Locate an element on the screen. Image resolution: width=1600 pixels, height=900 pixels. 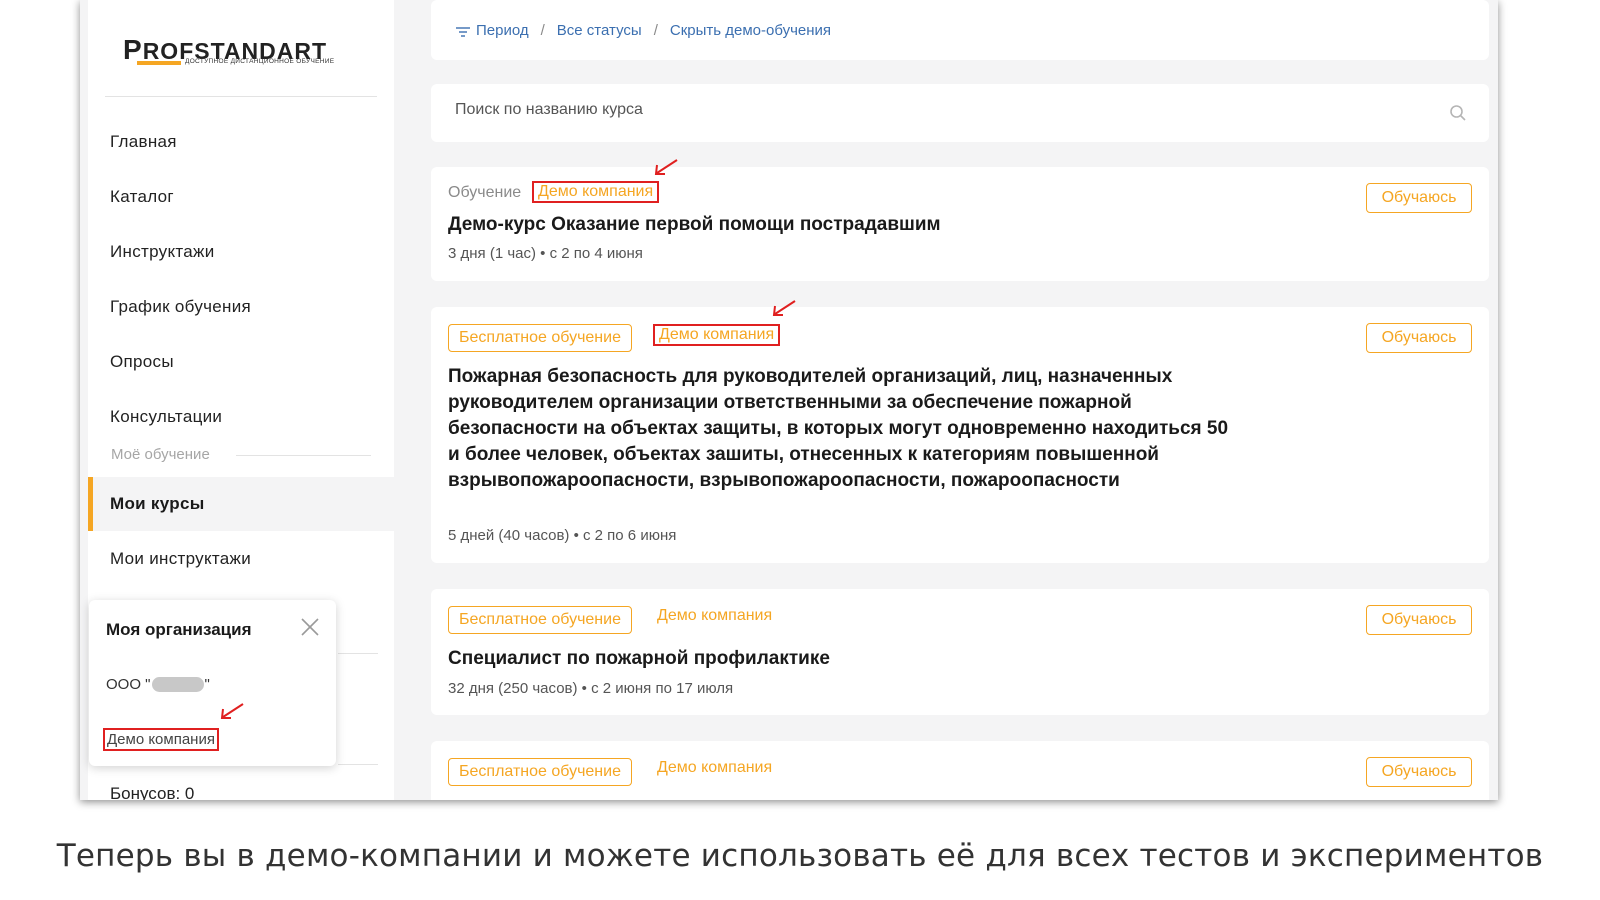
close-icon is located at coordinates (310, 627).